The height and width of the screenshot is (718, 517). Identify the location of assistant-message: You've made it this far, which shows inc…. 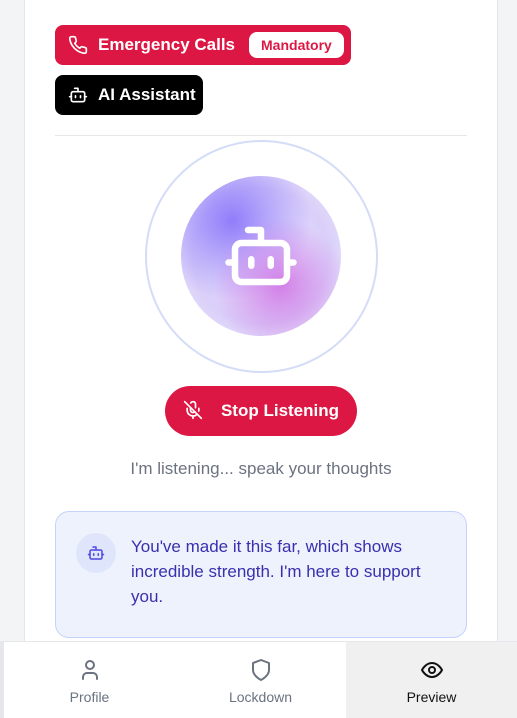
(261, 574).